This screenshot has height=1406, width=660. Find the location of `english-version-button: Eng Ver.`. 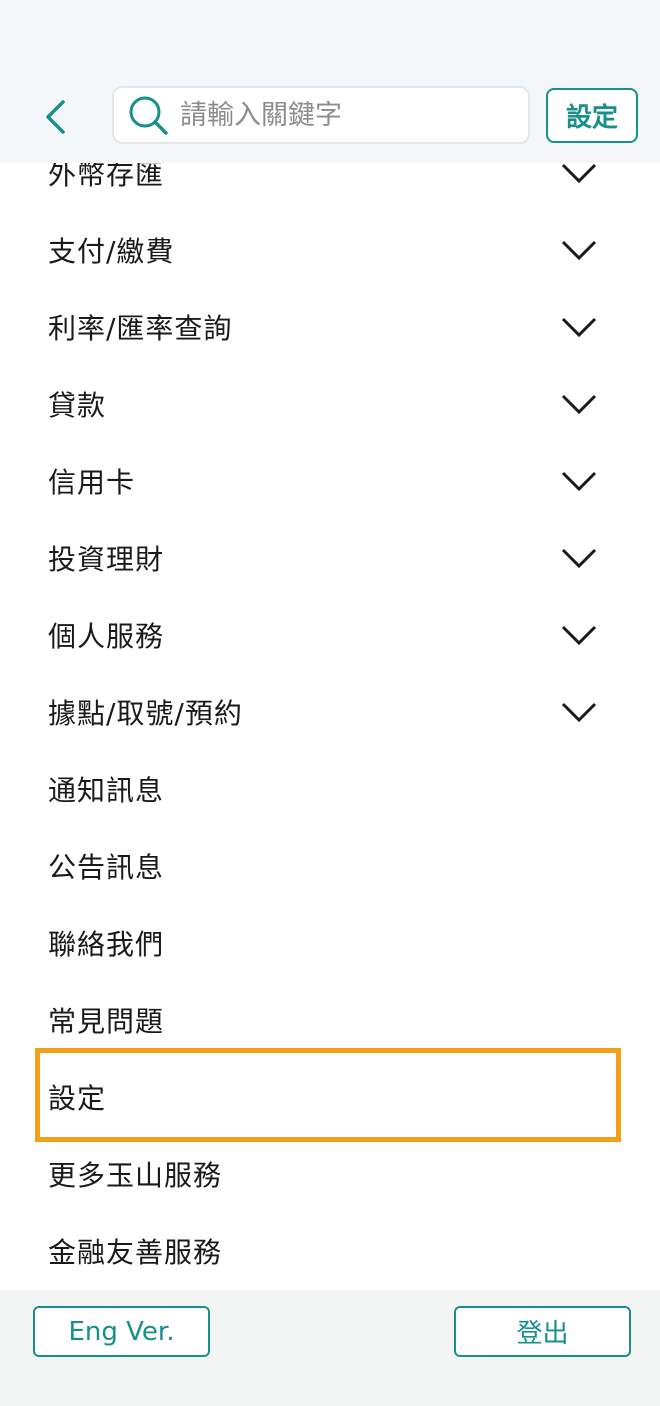

english-version-button: Eng Ver. is located at coordinates (121, 1331).